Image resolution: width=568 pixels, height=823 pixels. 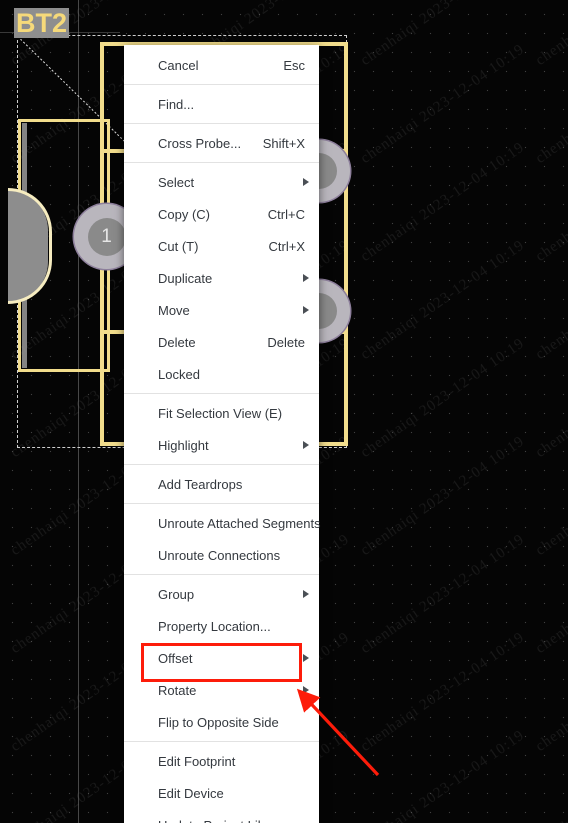 I want to click on menu-item-label: Select, so click(x=176, y=182).